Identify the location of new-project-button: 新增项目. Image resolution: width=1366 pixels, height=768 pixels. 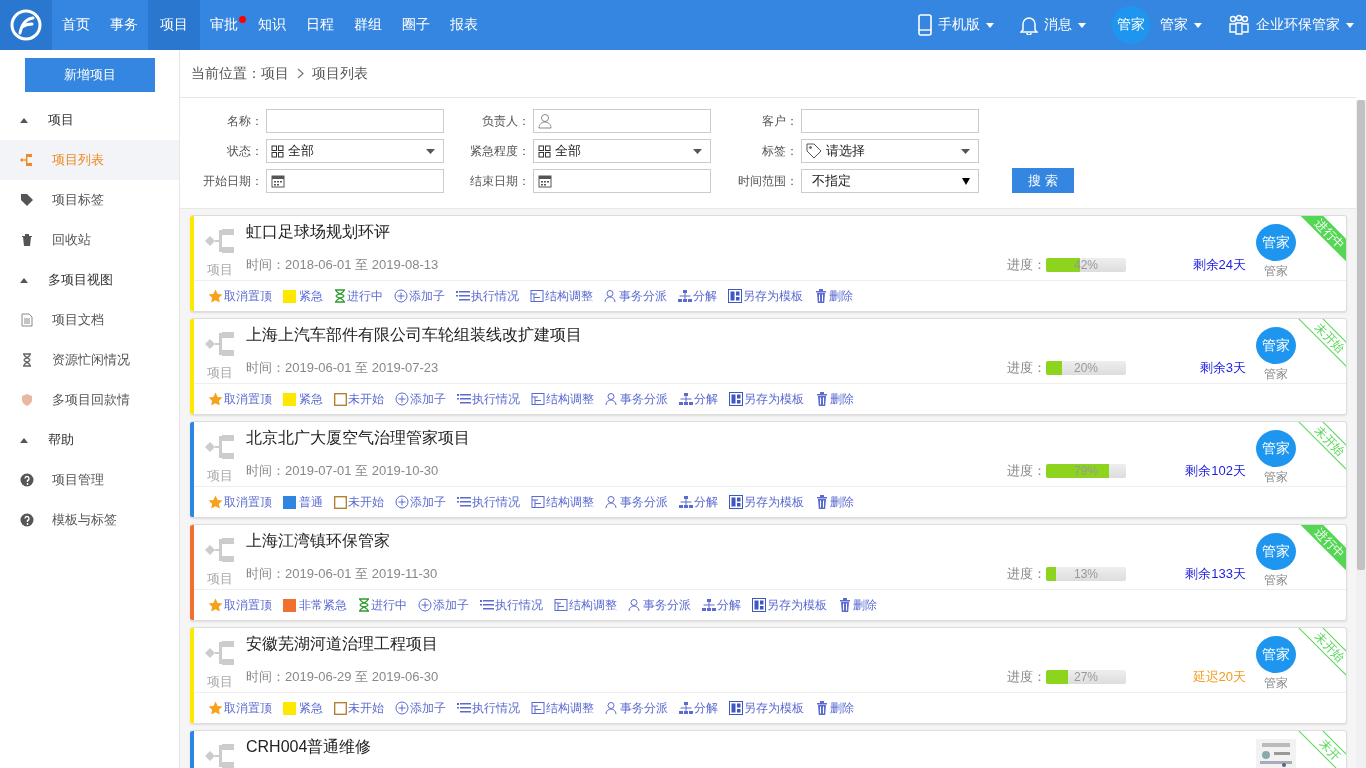
(90, 75).